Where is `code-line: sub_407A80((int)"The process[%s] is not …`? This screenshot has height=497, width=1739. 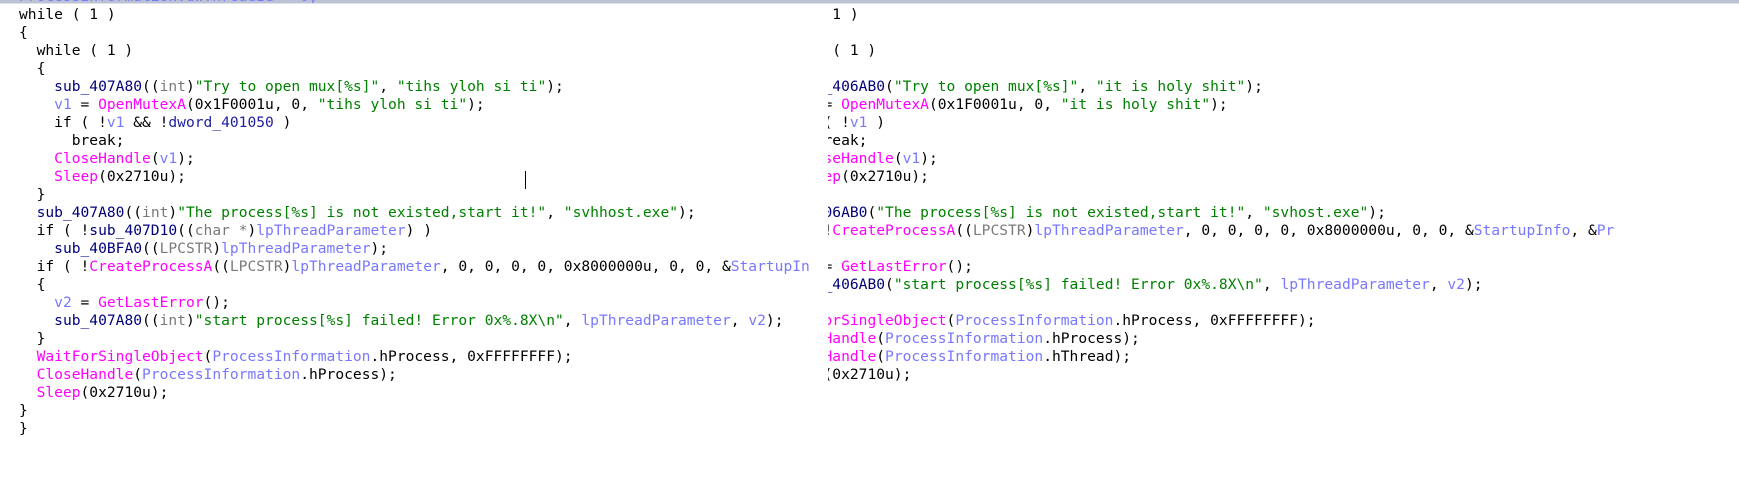
code-line: sub_407A80((int)"The process[%s] is not … is located at coordinates (357, 213).